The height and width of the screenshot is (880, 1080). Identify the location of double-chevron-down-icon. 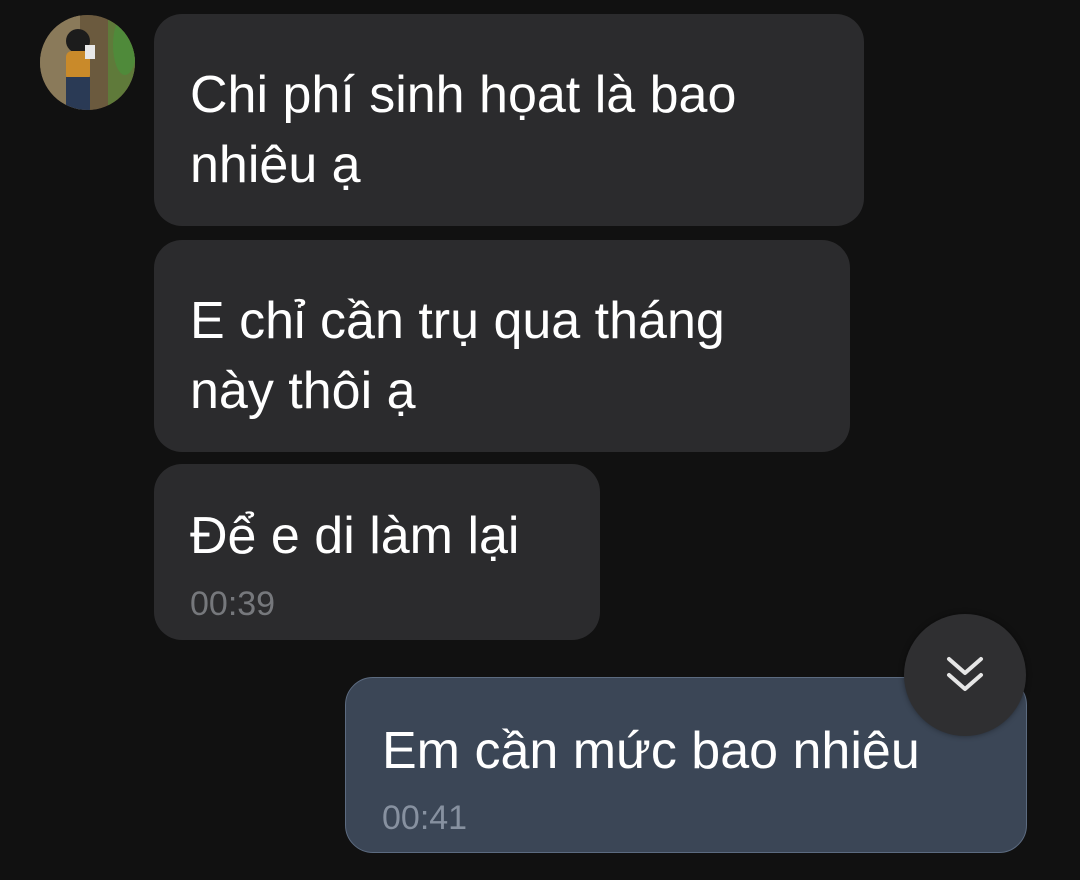
(965, 674).